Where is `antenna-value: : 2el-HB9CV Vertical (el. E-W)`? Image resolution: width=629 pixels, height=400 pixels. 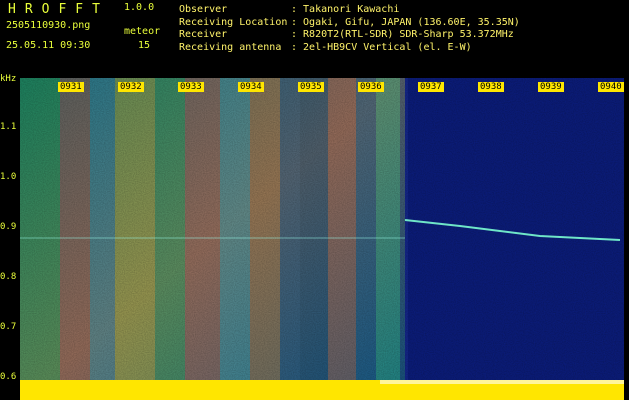
antenna-value: : 2el-HB9CV Vertical (el. E-W) is located at coordinates (381, 47).